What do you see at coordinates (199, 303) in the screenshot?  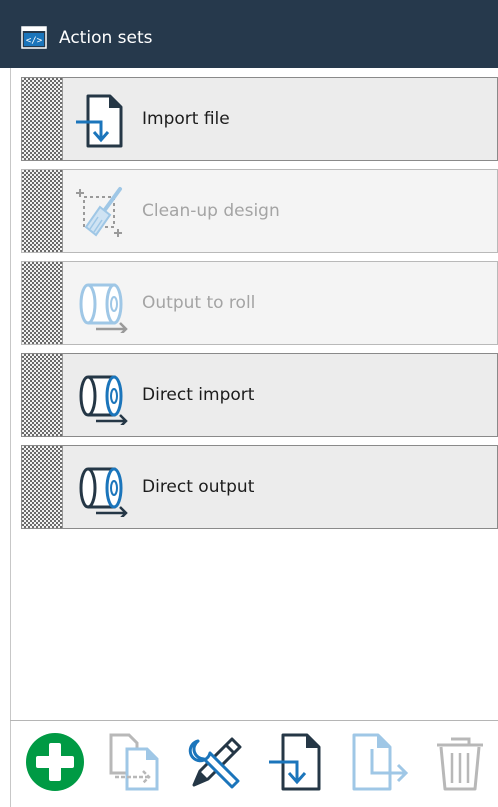 I see `action-set-label: Output to roll` at bounding box center [199, 303].